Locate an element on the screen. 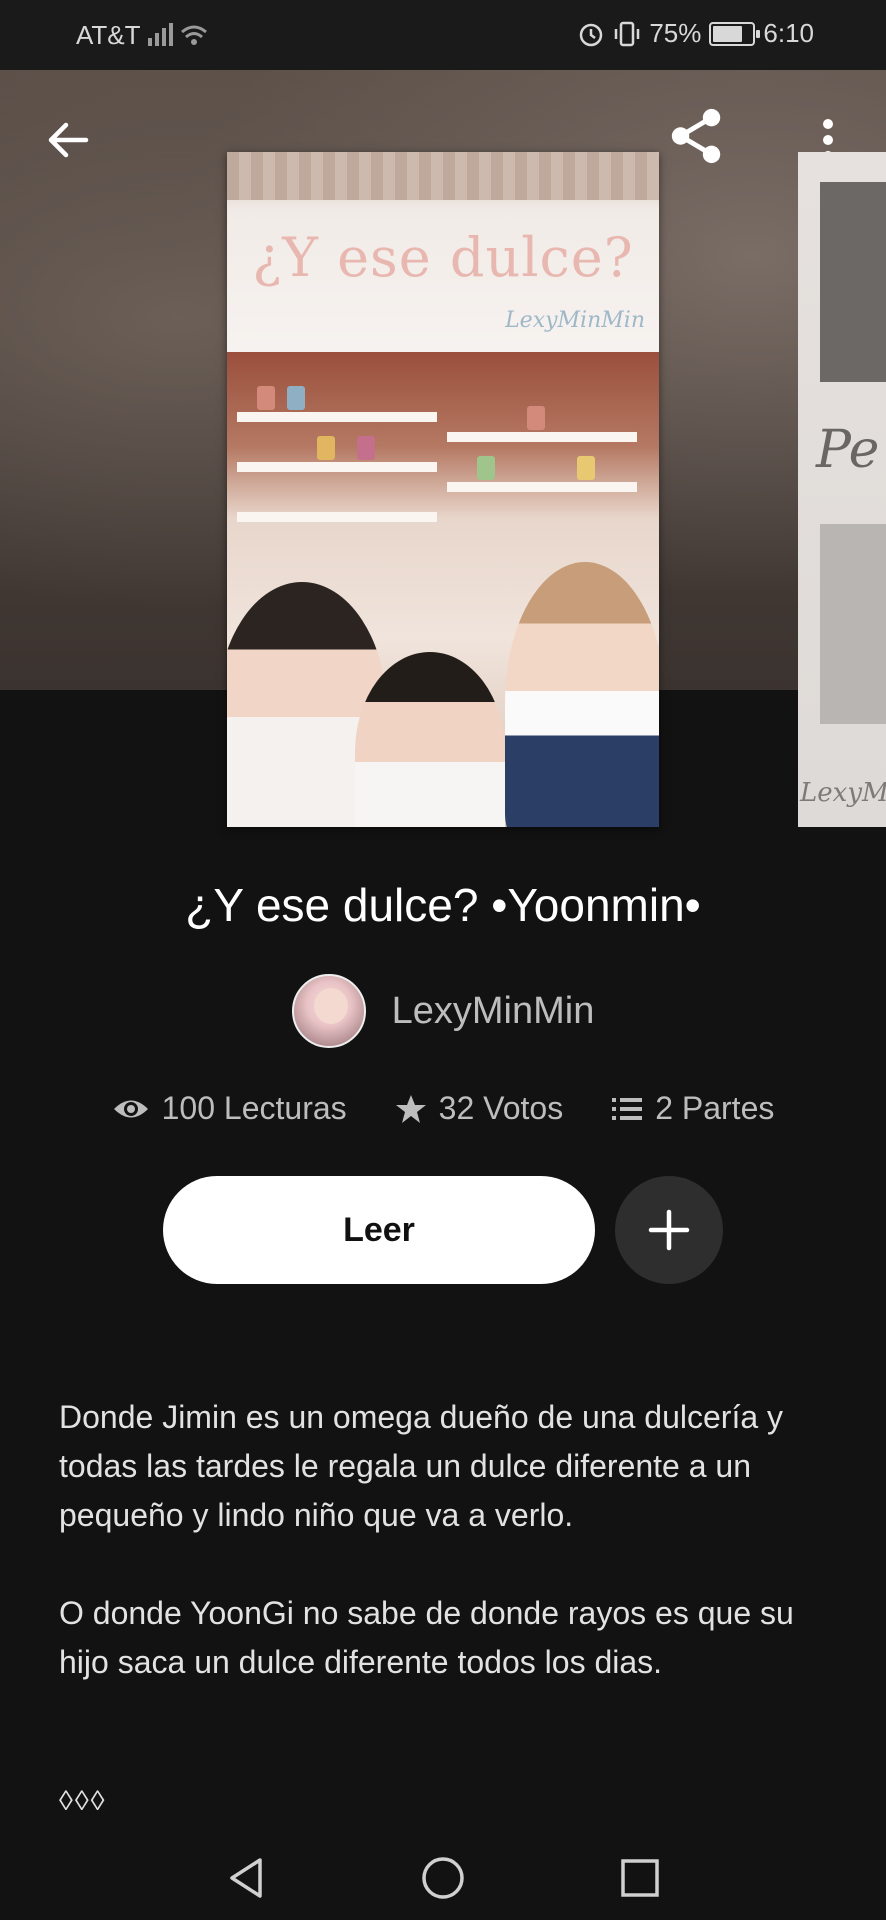 The width and height of the screenshot is (886, 1920). side-cover-text: Pe is located at coordinates (848, 450).